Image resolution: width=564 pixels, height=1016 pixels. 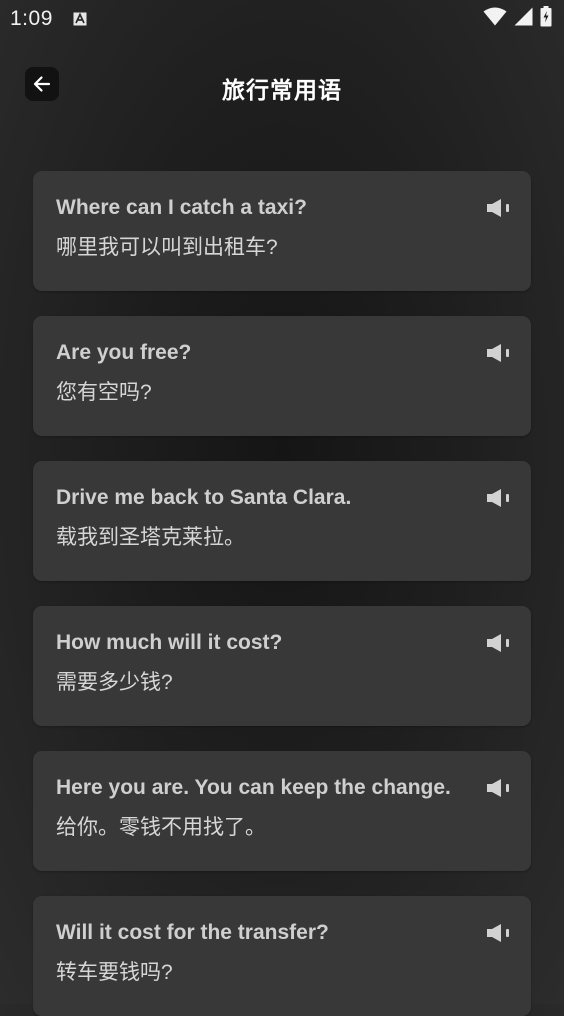 I want to click on phrase-english: Where can I catch a taxi?, so click(x=181, y=207).